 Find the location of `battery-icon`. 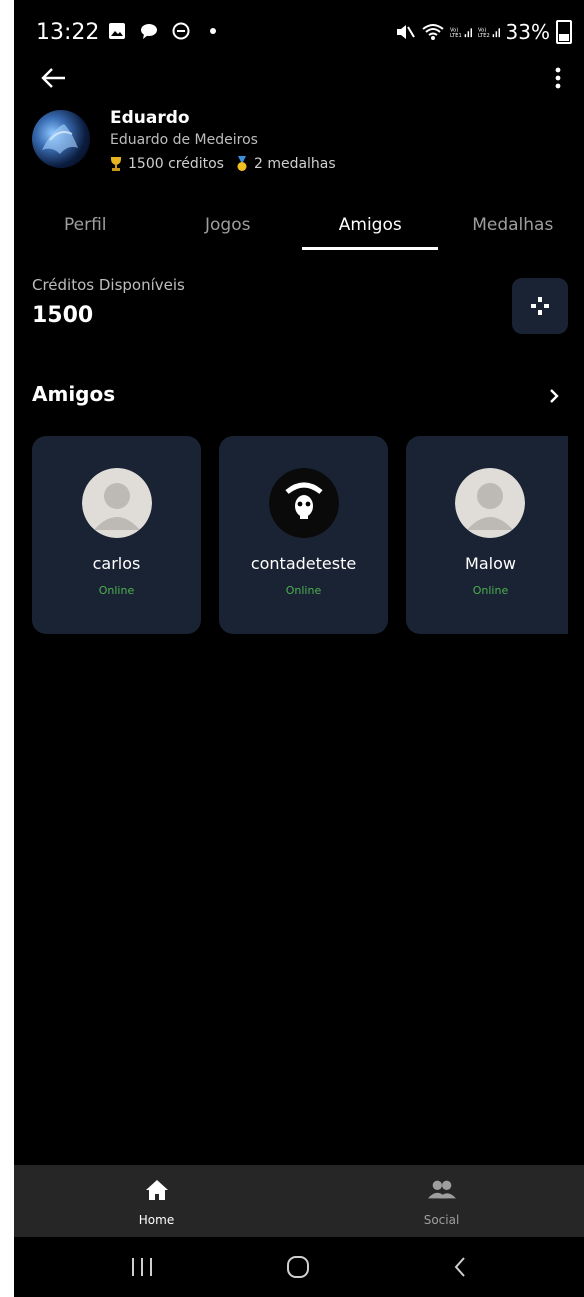

battery-icon is located at coordinates (564, 32).